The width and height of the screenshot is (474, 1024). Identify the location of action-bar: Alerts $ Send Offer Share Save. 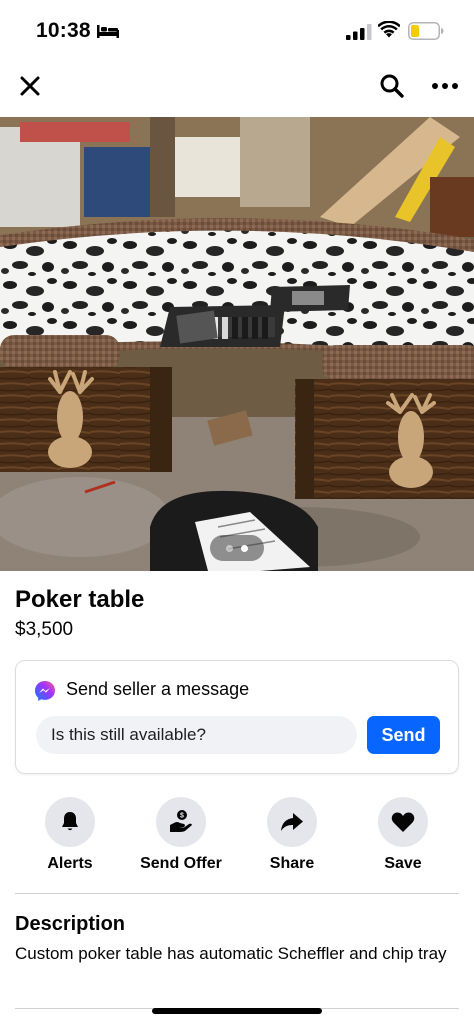
(237, 837).